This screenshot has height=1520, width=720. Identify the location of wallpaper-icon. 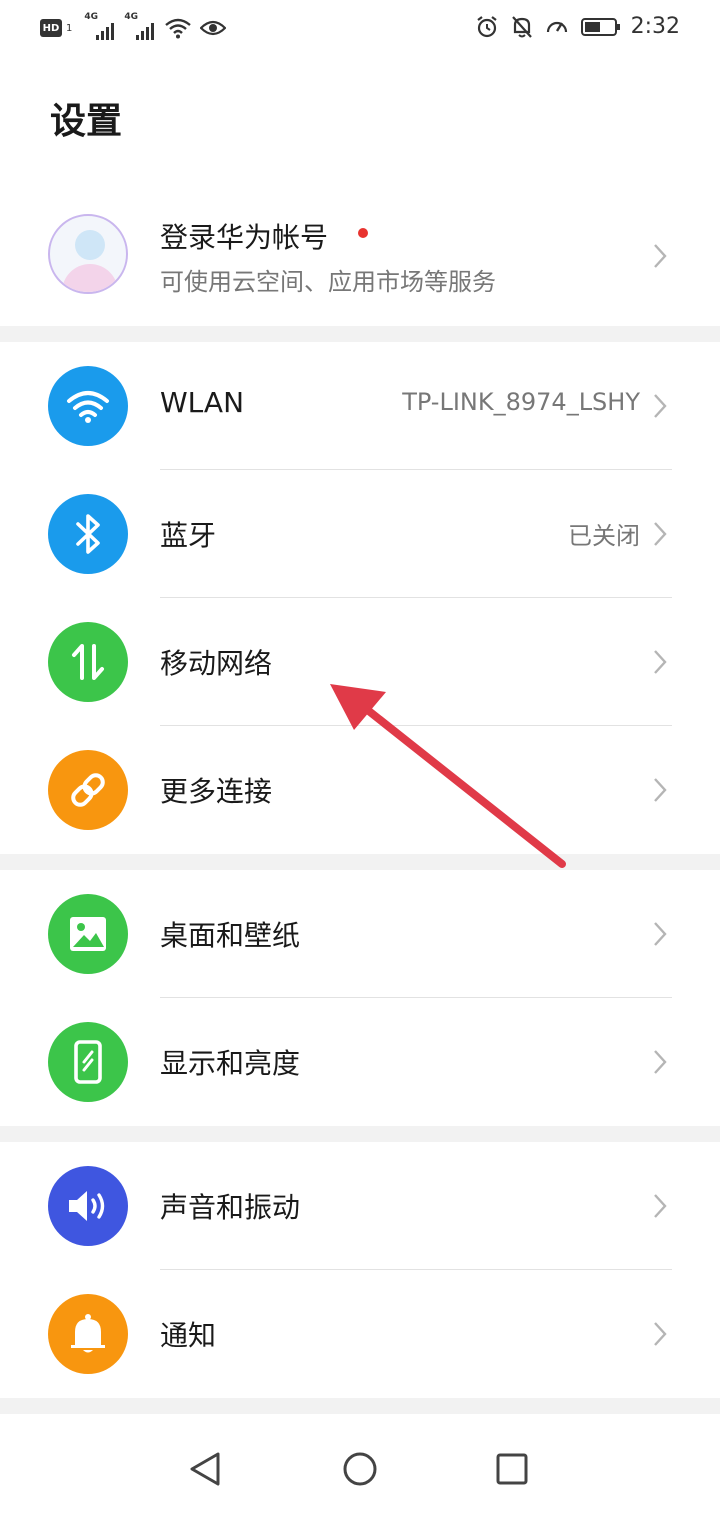
(88, 934).